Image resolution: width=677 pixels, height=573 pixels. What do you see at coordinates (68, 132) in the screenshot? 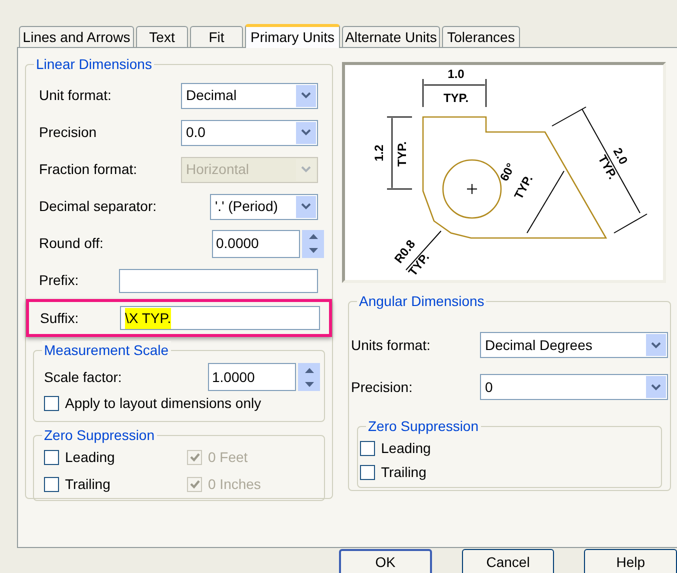
I see `field-label: Precision` at bounding box center [68, 132].